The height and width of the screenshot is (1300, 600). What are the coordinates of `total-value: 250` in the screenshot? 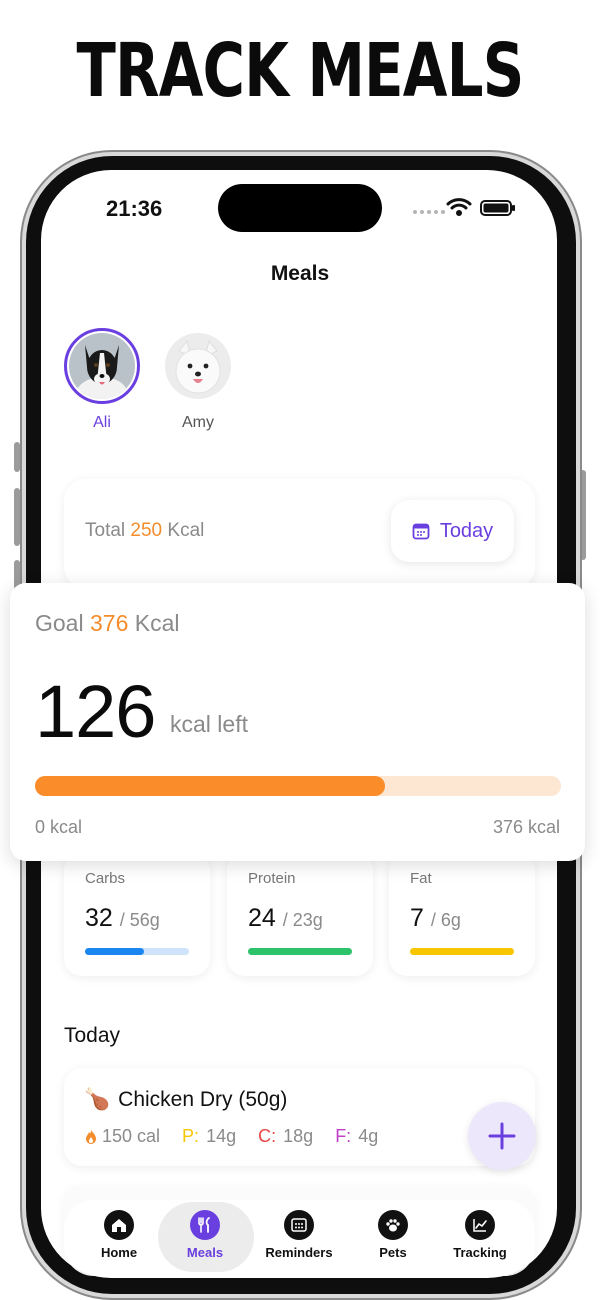 It's located at (146, 530).